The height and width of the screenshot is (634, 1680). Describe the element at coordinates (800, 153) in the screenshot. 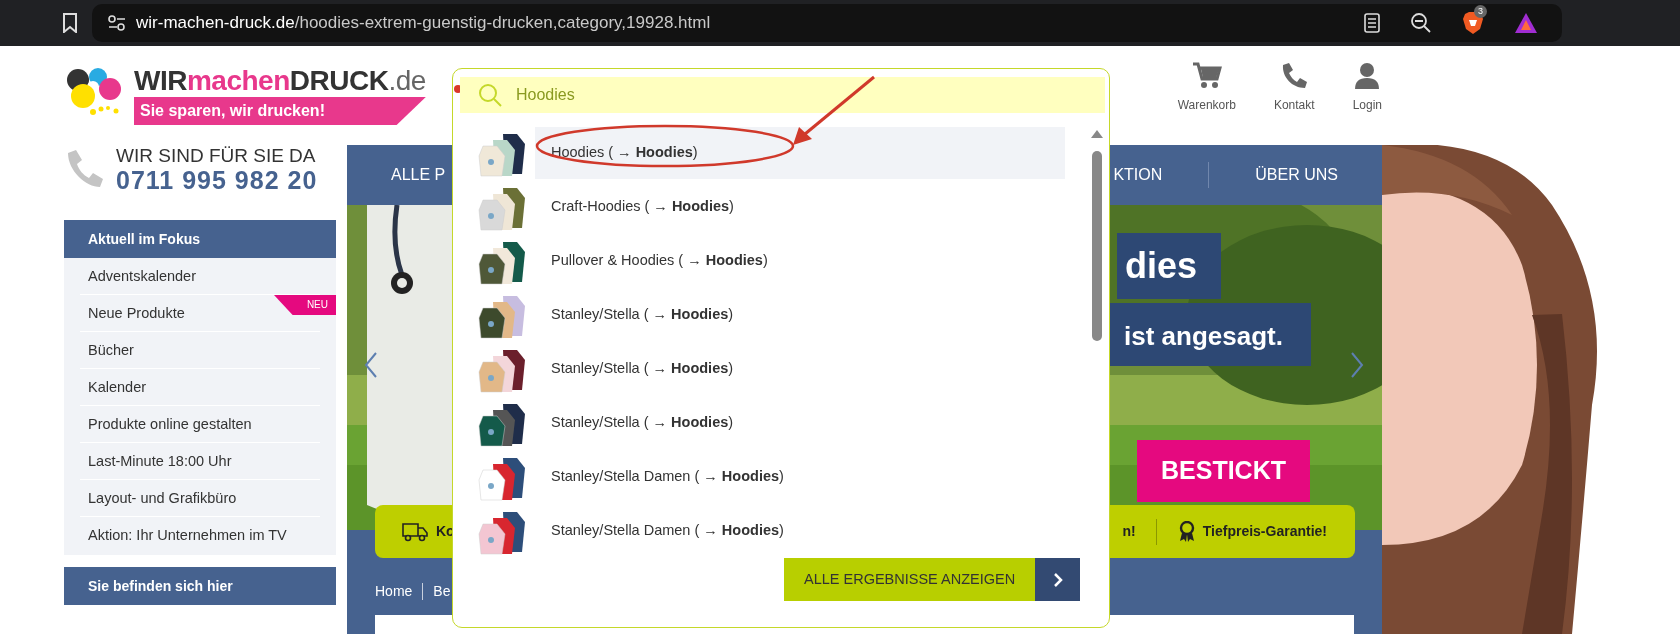

I see `search-result: Hoodies ( → Hoodies)` at that location.